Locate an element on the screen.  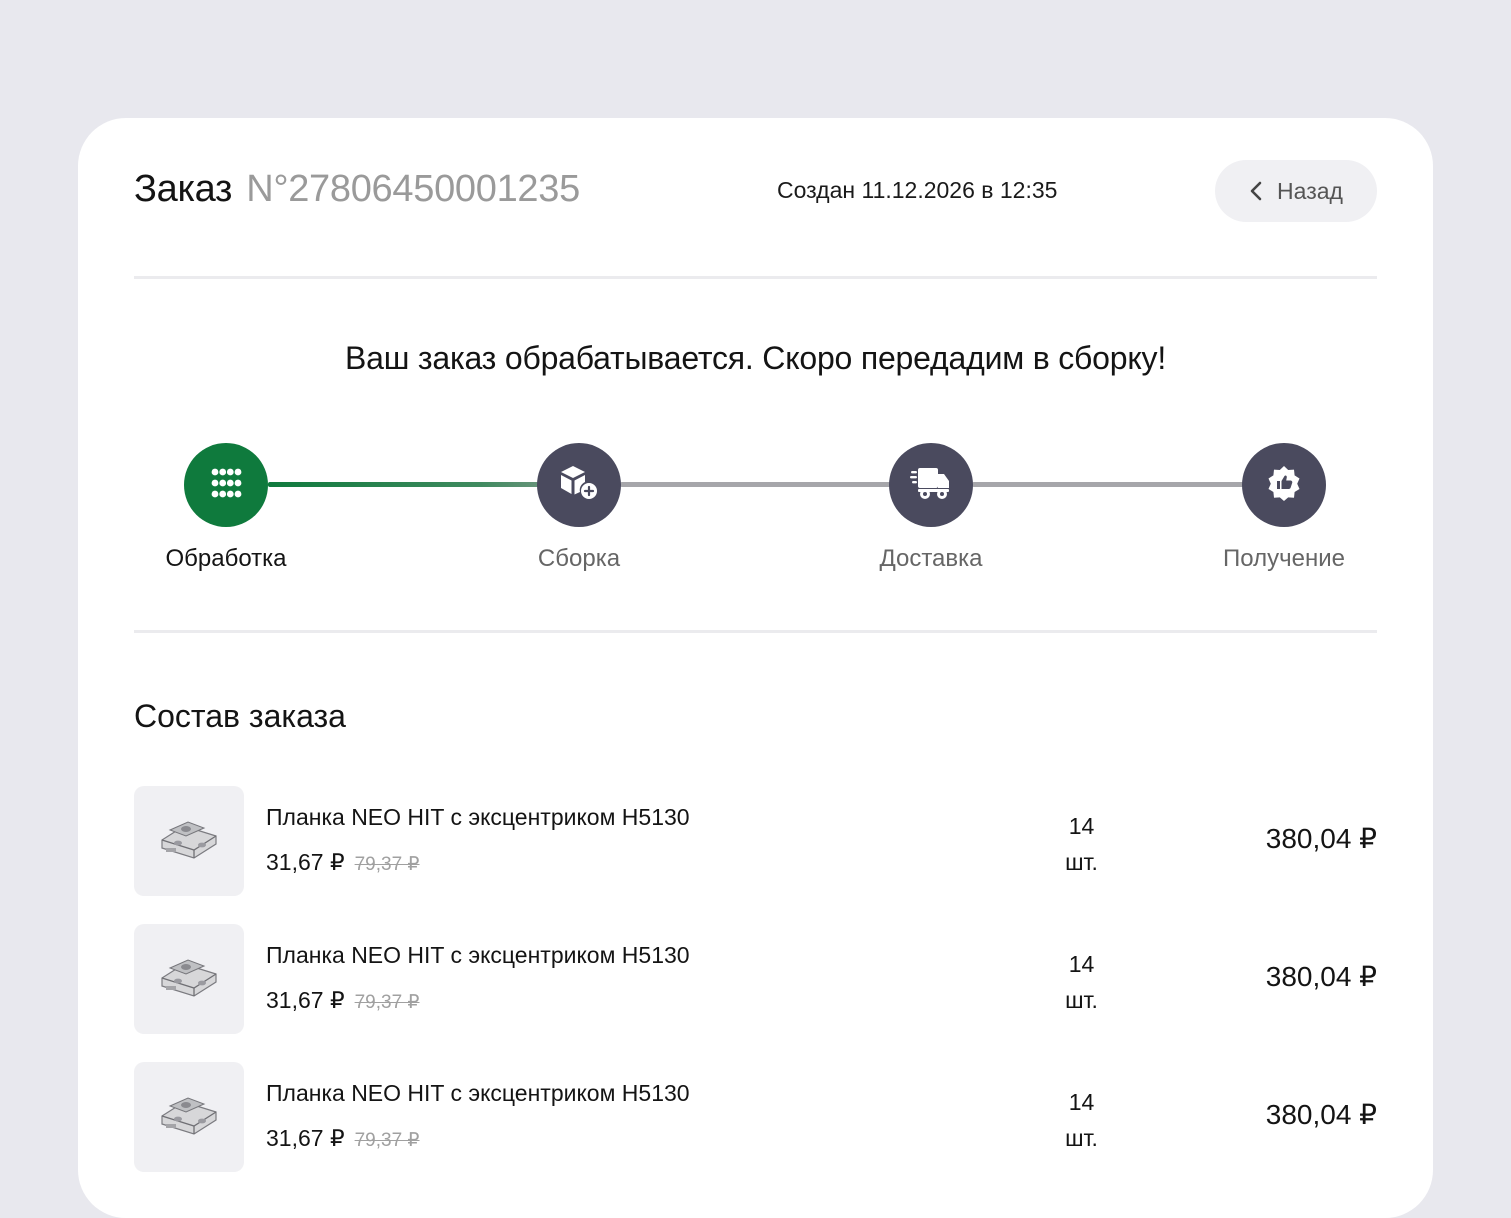
order-title: Заказ N°27806450001235 is located at coordinates (357, 189).